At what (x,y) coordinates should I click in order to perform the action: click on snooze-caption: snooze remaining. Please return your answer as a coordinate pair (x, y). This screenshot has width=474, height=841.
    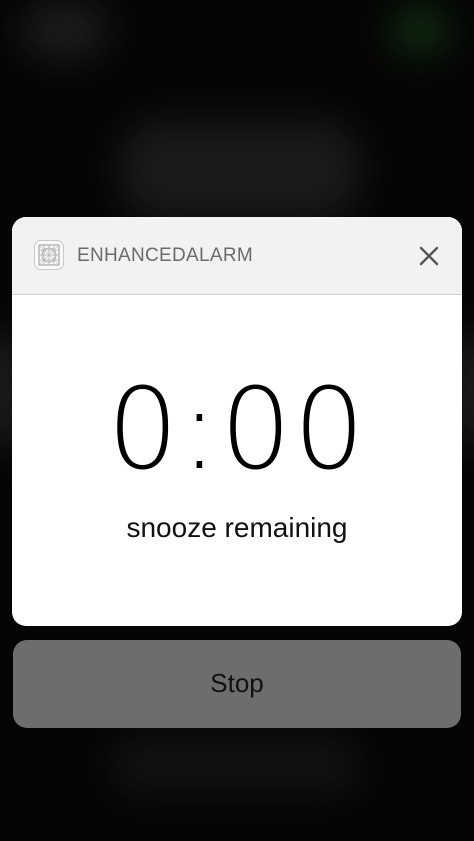
    Looking at the image, I should click on (237, 527).